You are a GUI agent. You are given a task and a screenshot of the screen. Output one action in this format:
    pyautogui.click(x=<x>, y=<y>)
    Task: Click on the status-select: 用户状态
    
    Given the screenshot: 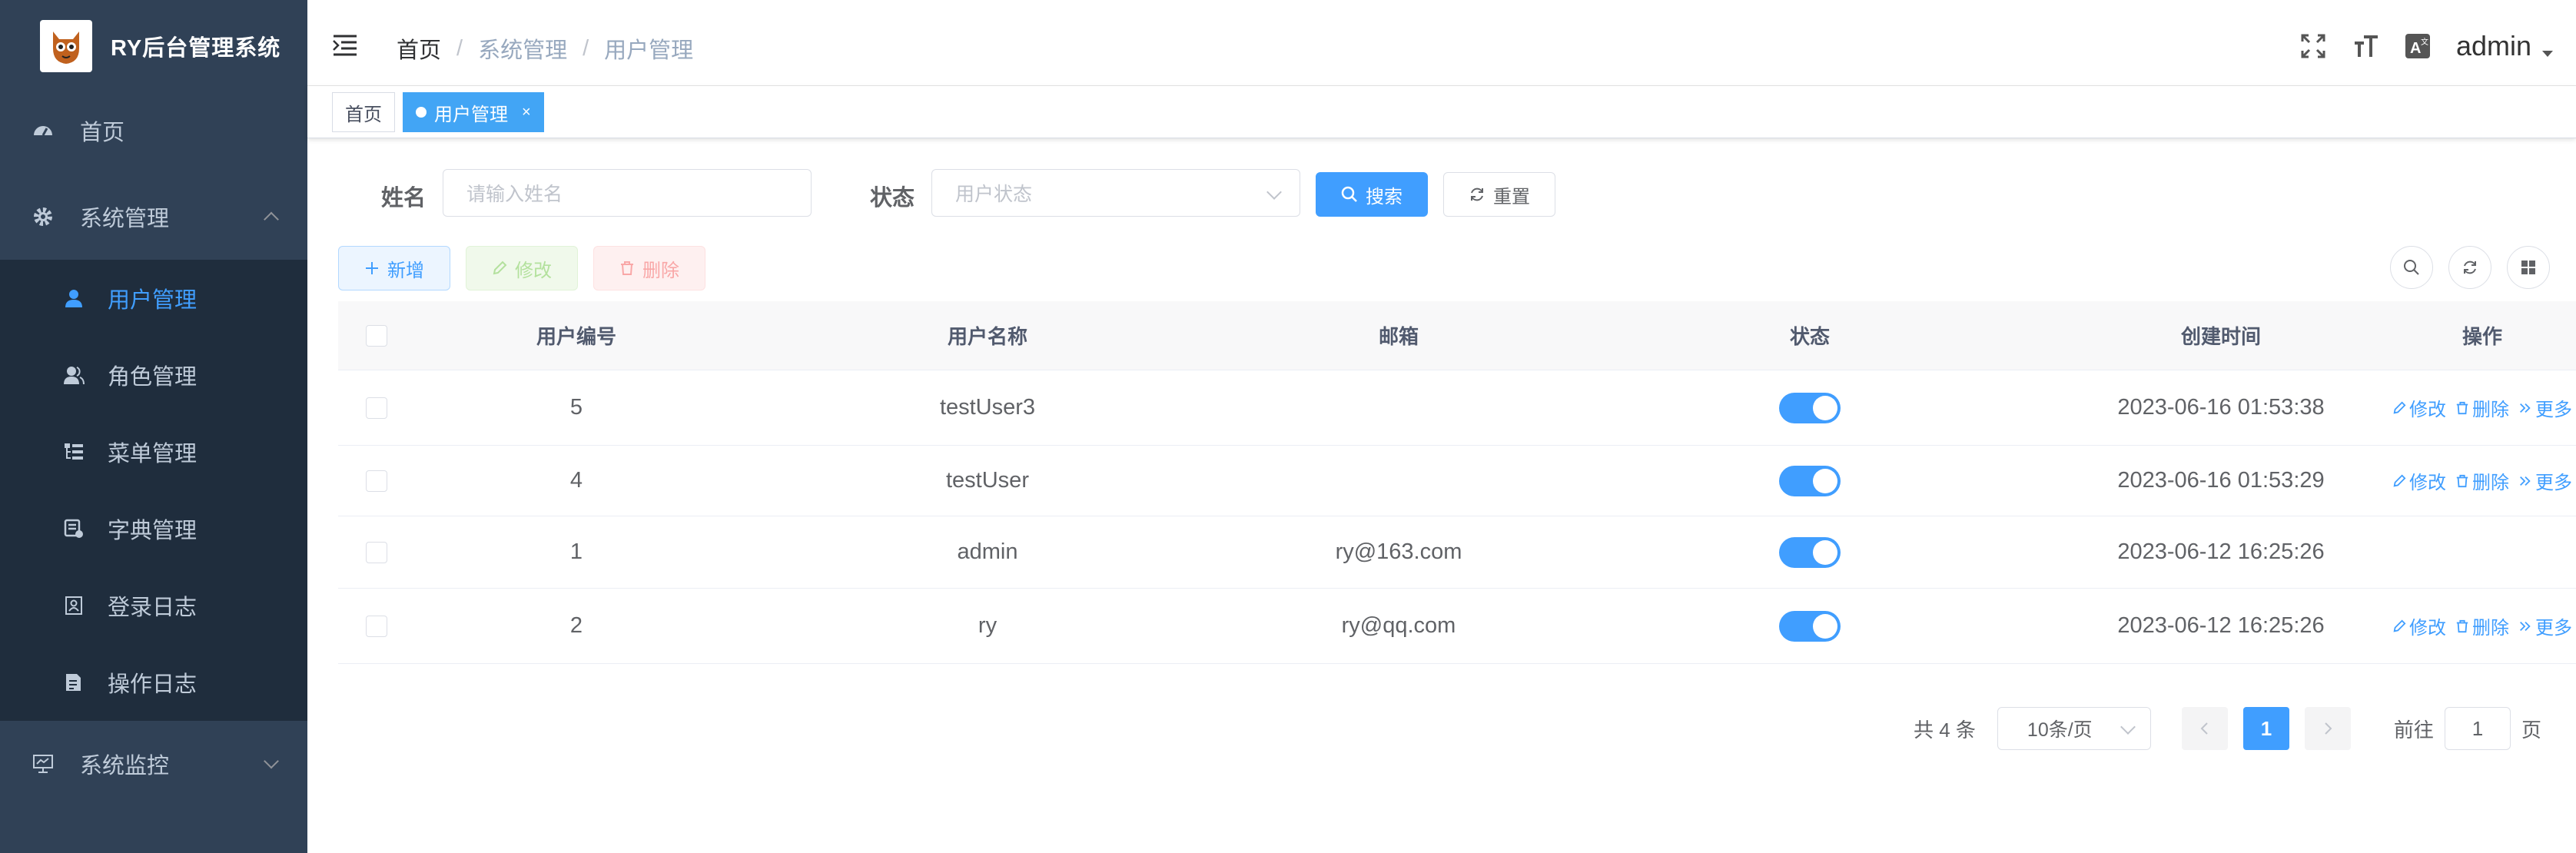 What is the action you would take?
    pyautogui.click(x=1115, y=193)
    